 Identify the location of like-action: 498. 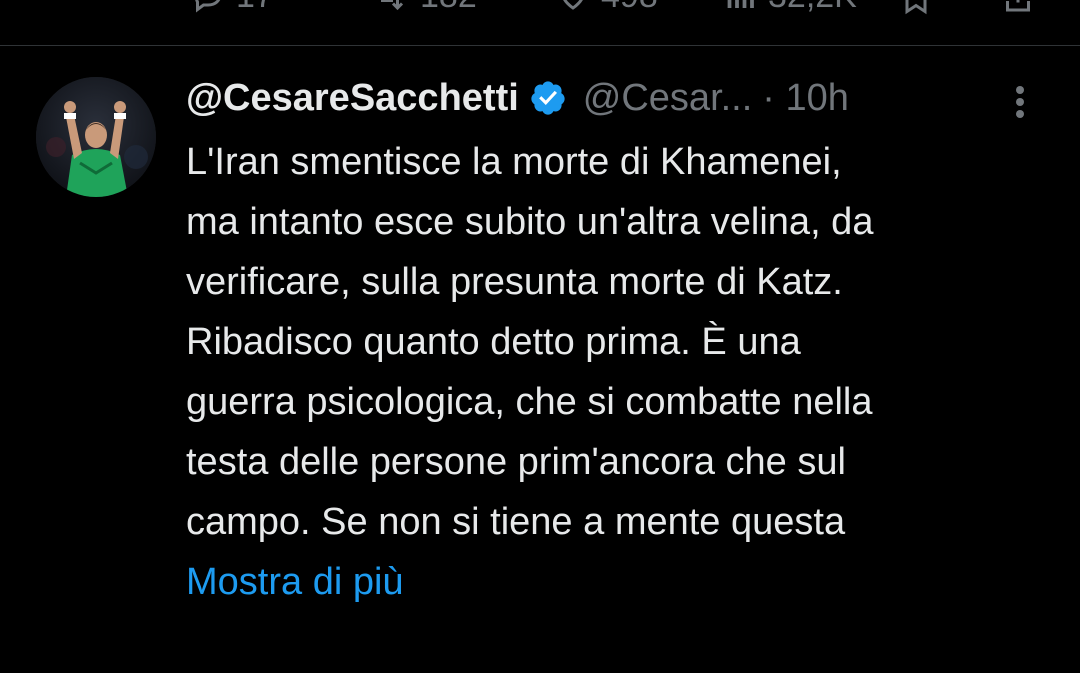
(606, 7).